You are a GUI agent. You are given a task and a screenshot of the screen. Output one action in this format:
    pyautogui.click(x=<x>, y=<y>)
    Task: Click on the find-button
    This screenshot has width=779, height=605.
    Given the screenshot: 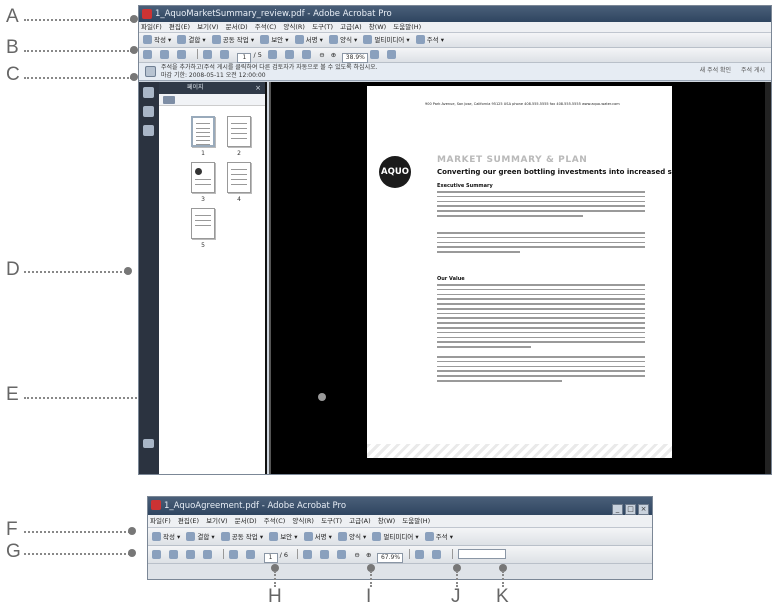 What is the action you would take?
    pyautogui.click(x=208, y=555)
    